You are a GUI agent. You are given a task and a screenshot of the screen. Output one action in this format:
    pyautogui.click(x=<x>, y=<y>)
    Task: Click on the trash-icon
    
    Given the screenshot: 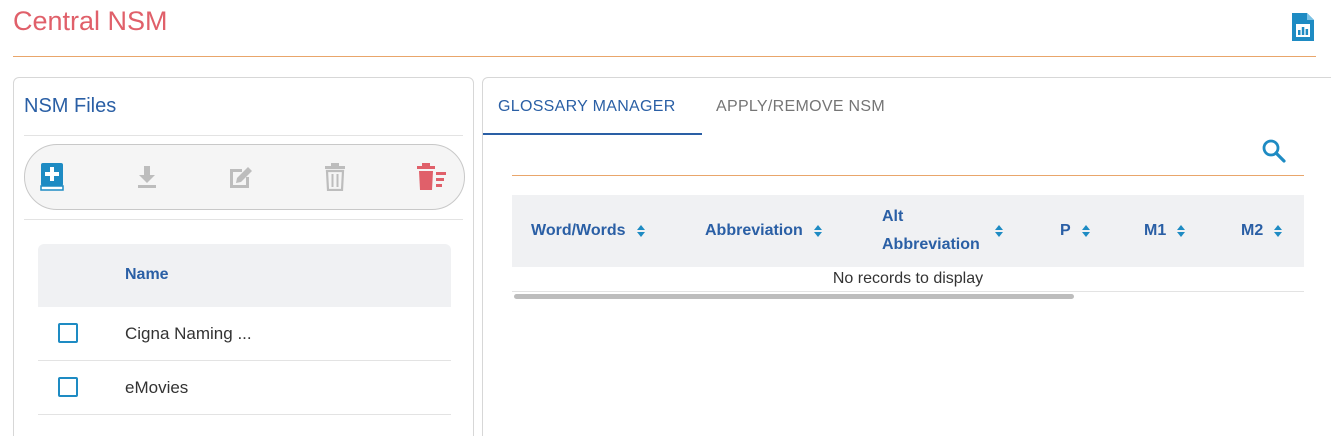 What is the action you would take?
    pyautogui.click(x=335, y=177)
    